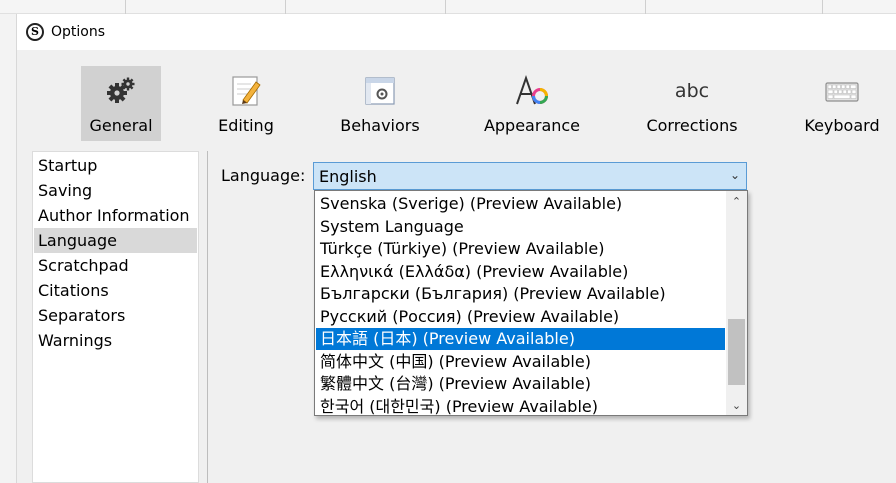 This screenshot has height=483, width=896. I want to click on chevron-down-icon: ⌄, so click(735, 175).